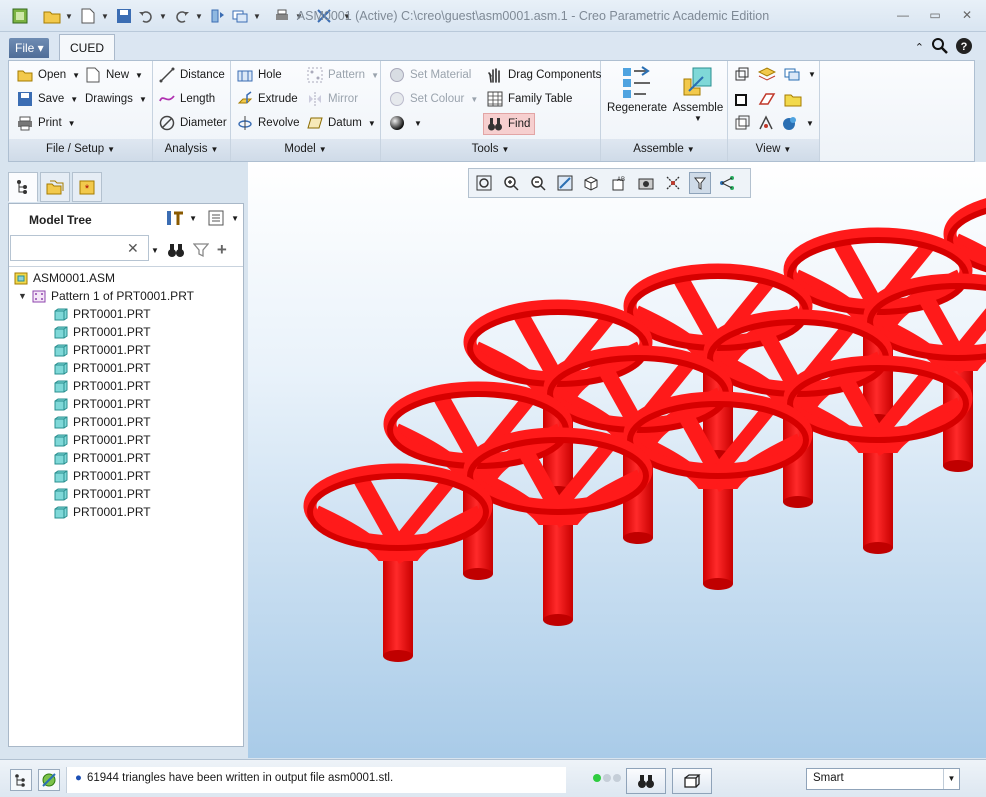  What do you see at coordinates (490, 150) in the screenshot?
I see `group-footer-tools: Tools ▼` at bounding box center [490, 150].